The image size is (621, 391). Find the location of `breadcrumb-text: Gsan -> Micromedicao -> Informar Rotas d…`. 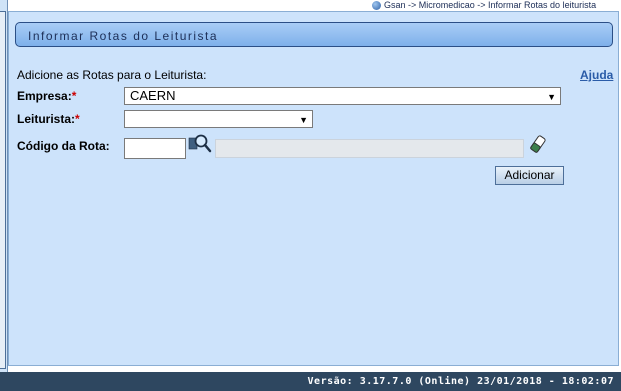

breadcrumb-text: Gsan -> Micromedicao -> Informar Rotas d… is located at coordinates (490, 5).